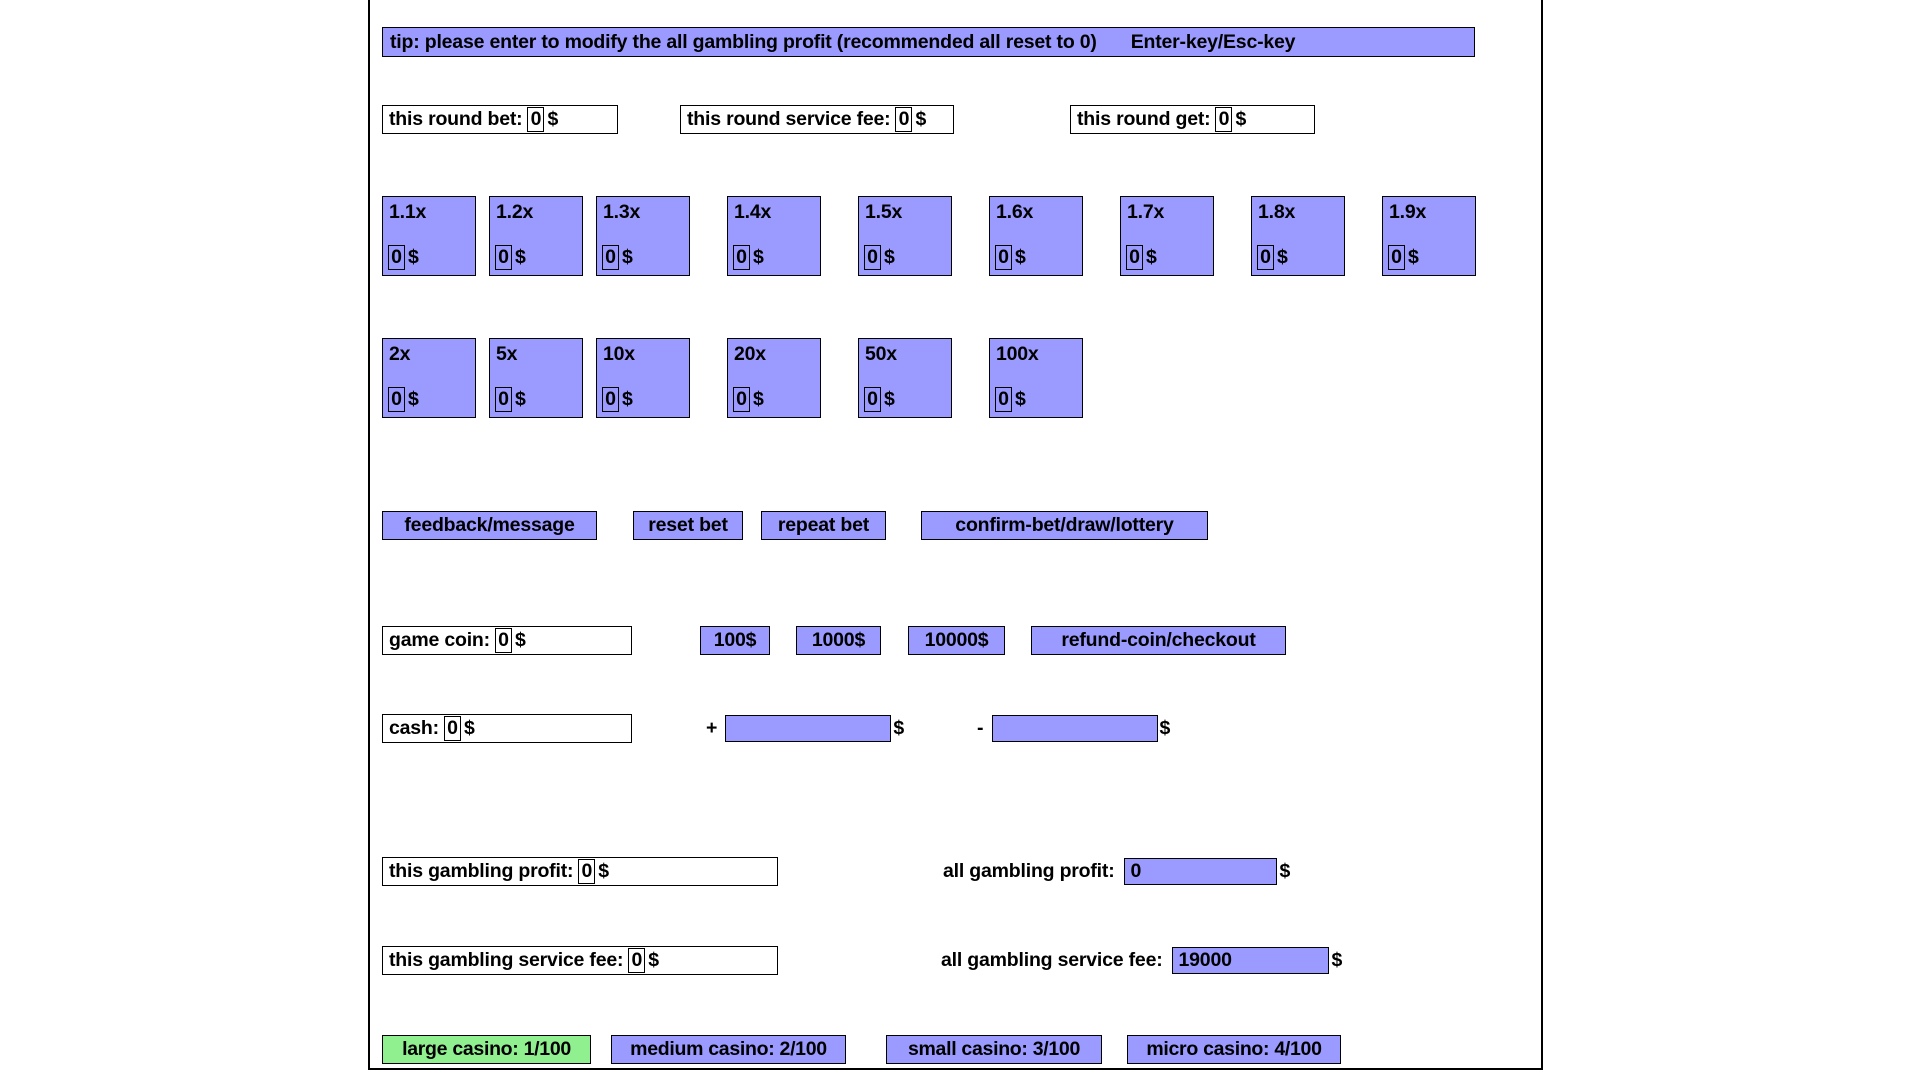  Describe the element at coordinates (1165, 728) in the screenshot. I see `cash-subtract-unit: $` at that location.